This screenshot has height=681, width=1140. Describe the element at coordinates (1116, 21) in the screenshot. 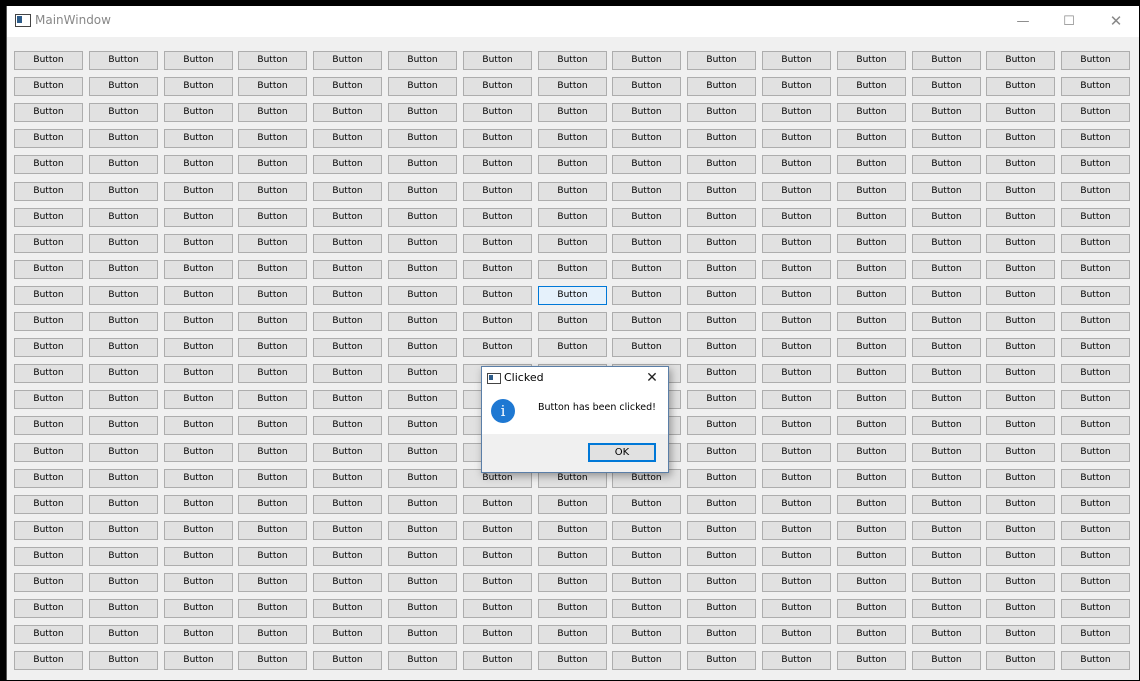

I see `close-button: ✕` at that location.